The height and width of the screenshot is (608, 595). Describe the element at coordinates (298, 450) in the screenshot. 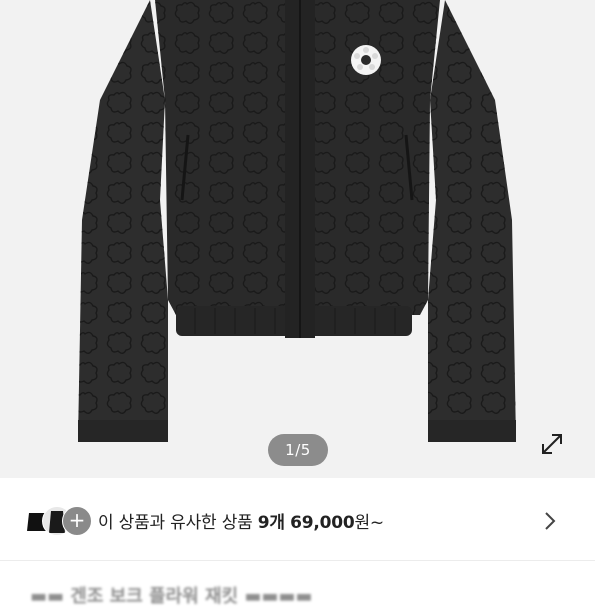

I see `image-counter: 1/5` at that location.